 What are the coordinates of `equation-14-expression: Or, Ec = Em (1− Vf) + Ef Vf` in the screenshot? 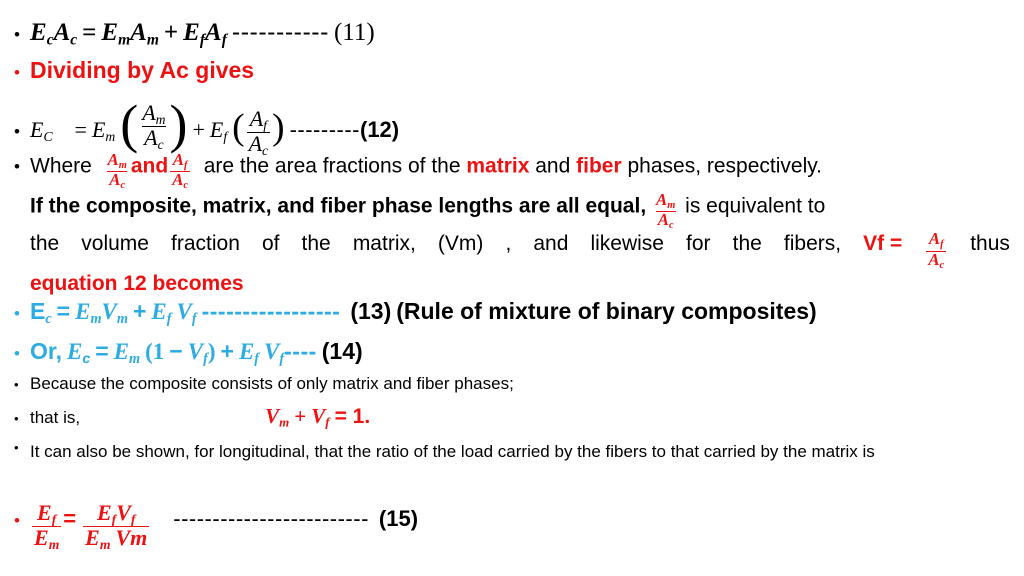 It's located at (157, 353).